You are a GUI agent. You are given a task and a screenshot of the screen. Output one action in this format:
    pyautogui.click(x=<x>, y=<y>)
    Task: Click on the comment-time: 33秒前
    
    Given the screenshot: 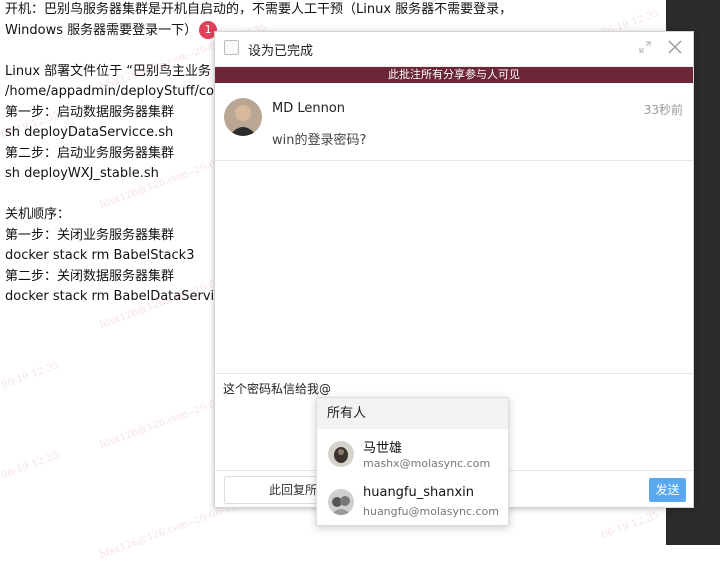 What is the action you would take?
    pyautogui.click(x=663, y=110)
    